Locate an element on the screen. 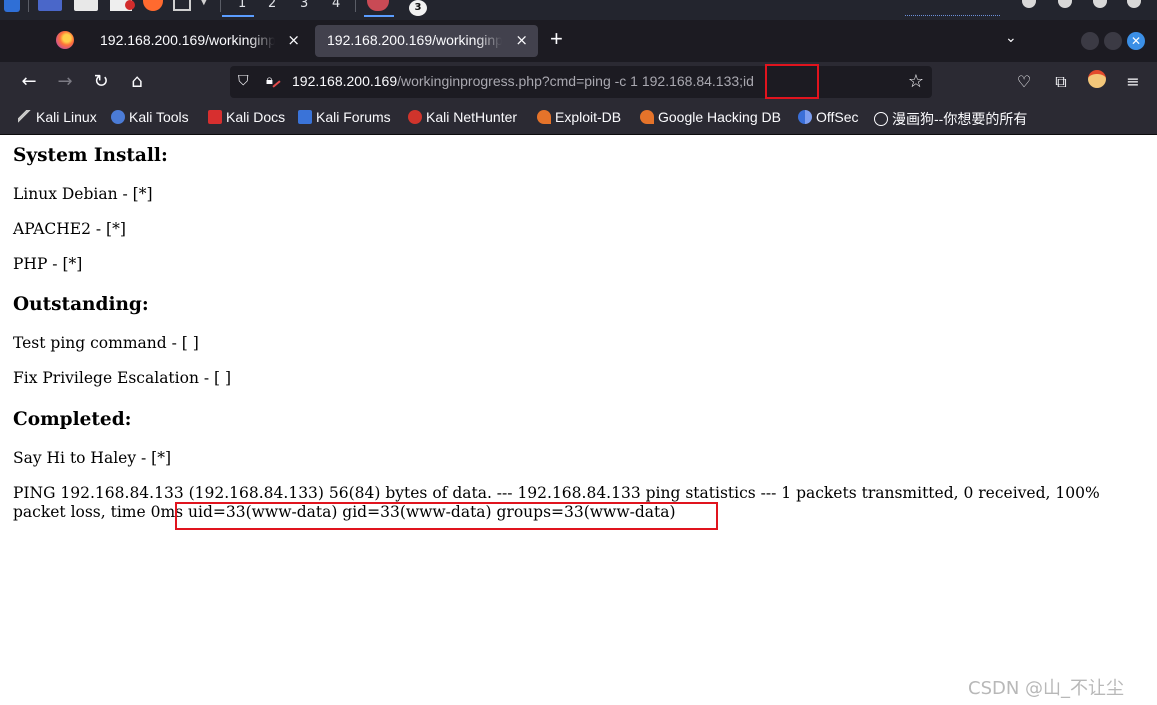  heading-system-install: System Install: is located at coordinates (90, 155).